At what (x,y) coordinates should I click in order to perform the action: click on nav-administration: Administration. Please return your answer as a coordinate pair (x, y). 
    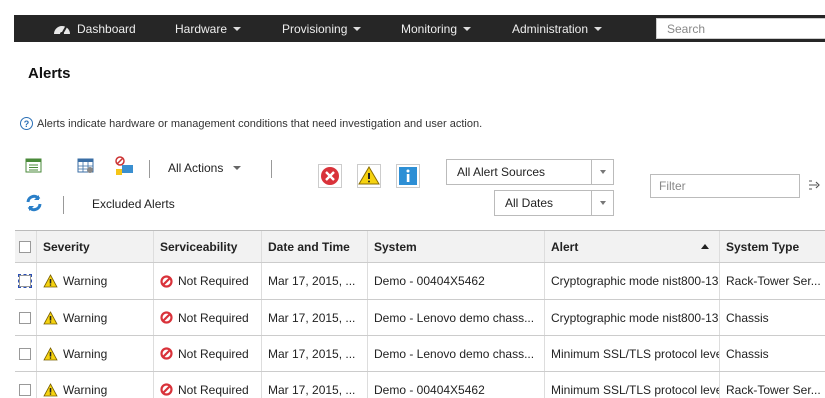
    Looking at the image, I should click on (557, 28).